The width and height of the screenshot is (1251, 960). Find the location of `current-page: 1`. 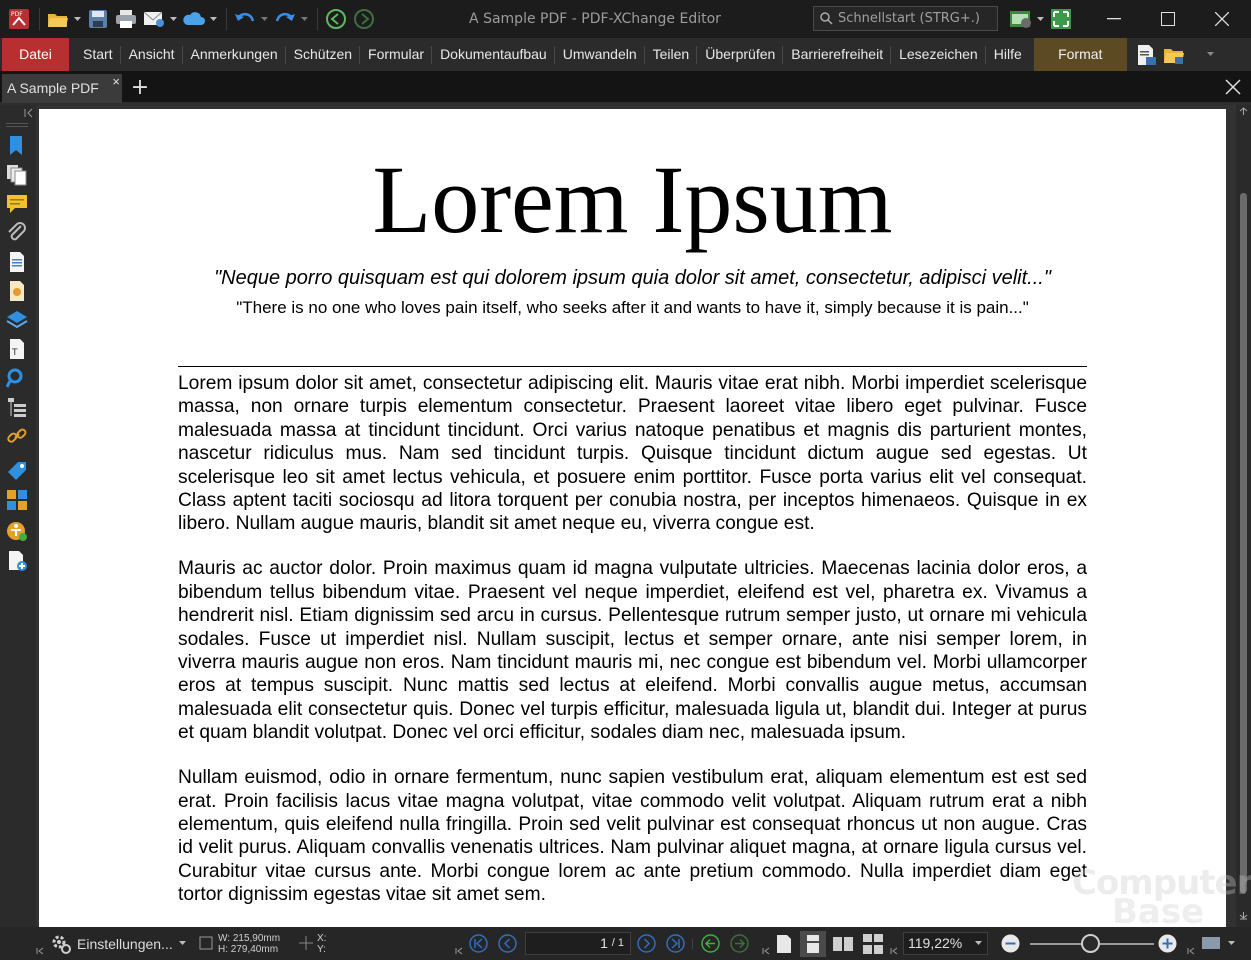

current-page: 1 is located at coordinates (604, 943).